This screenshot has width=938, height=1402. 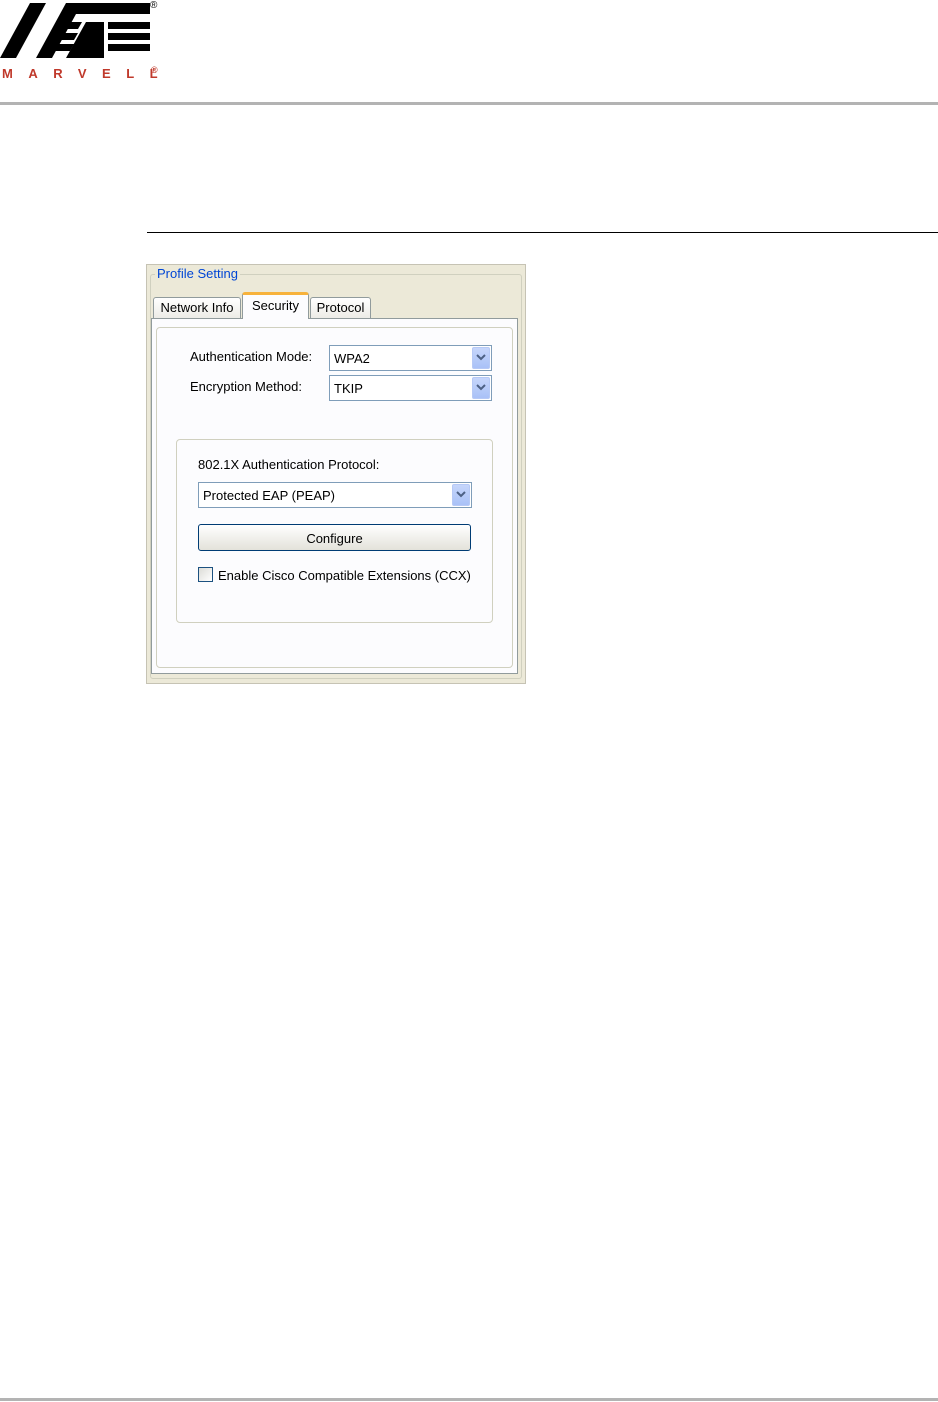 What do you see at coordinates (334, 537) in the screenshot?
I see `configure-button: Configure` at bounding box center [334, 537].